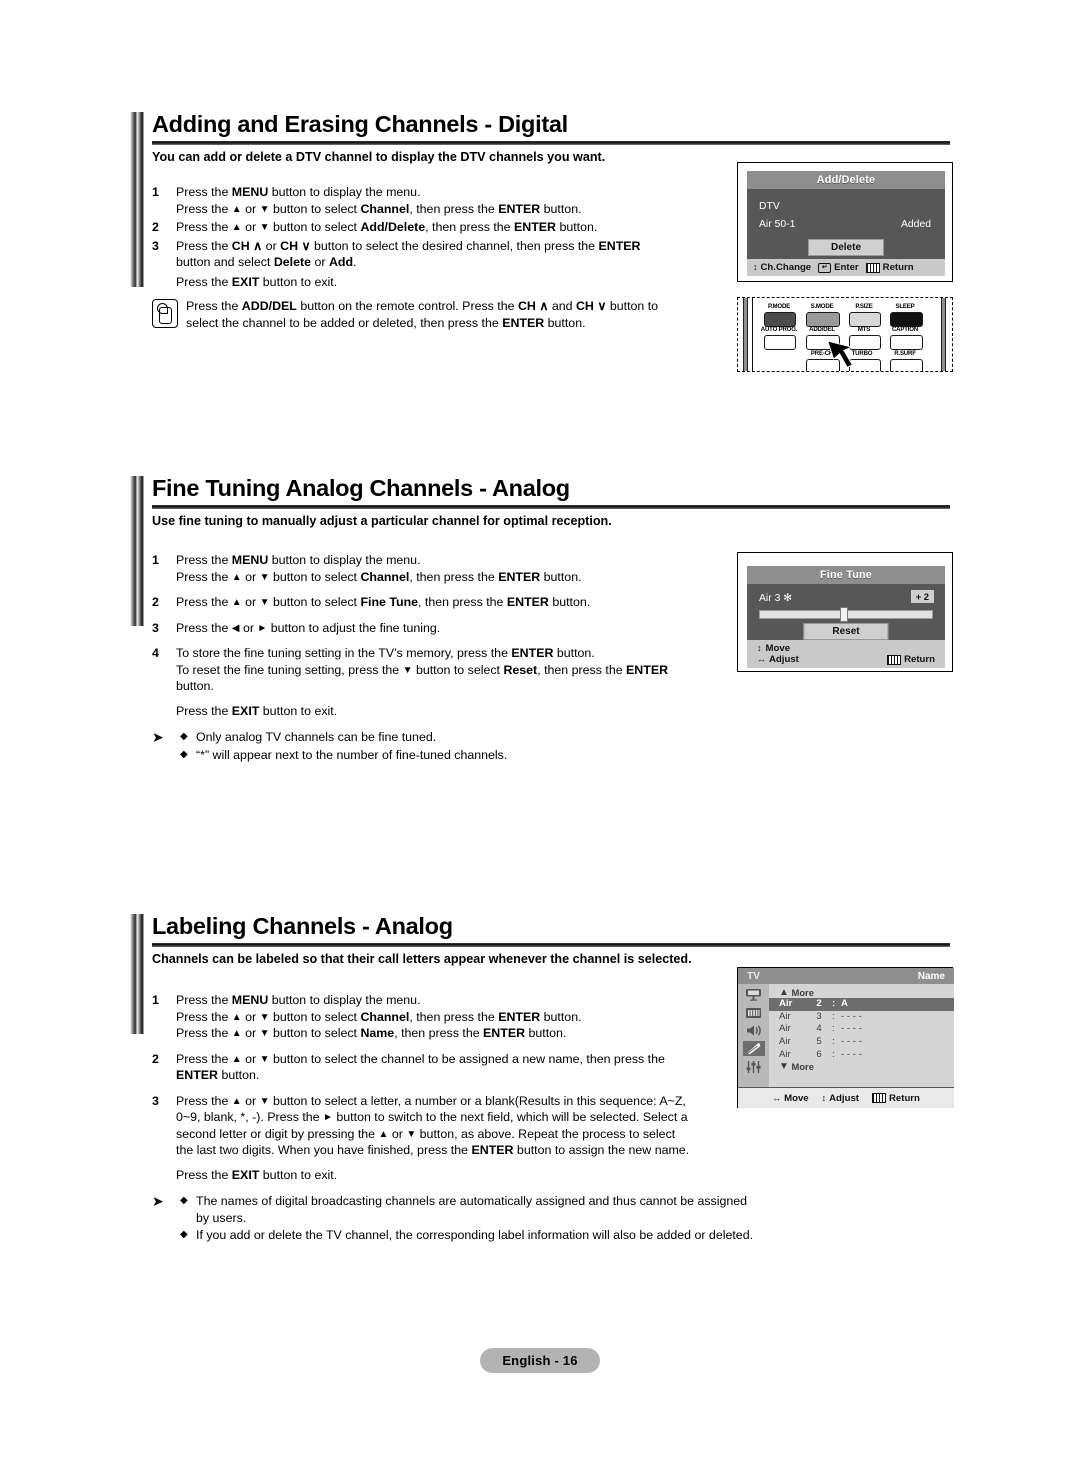 Image resolution: width=1080 pixels, height=1469 pixels. What do you see at coordinates (846, 976) in the screenshot?
I see `osd-name-titlebar: TV Name` at bounding box center [846, 976].